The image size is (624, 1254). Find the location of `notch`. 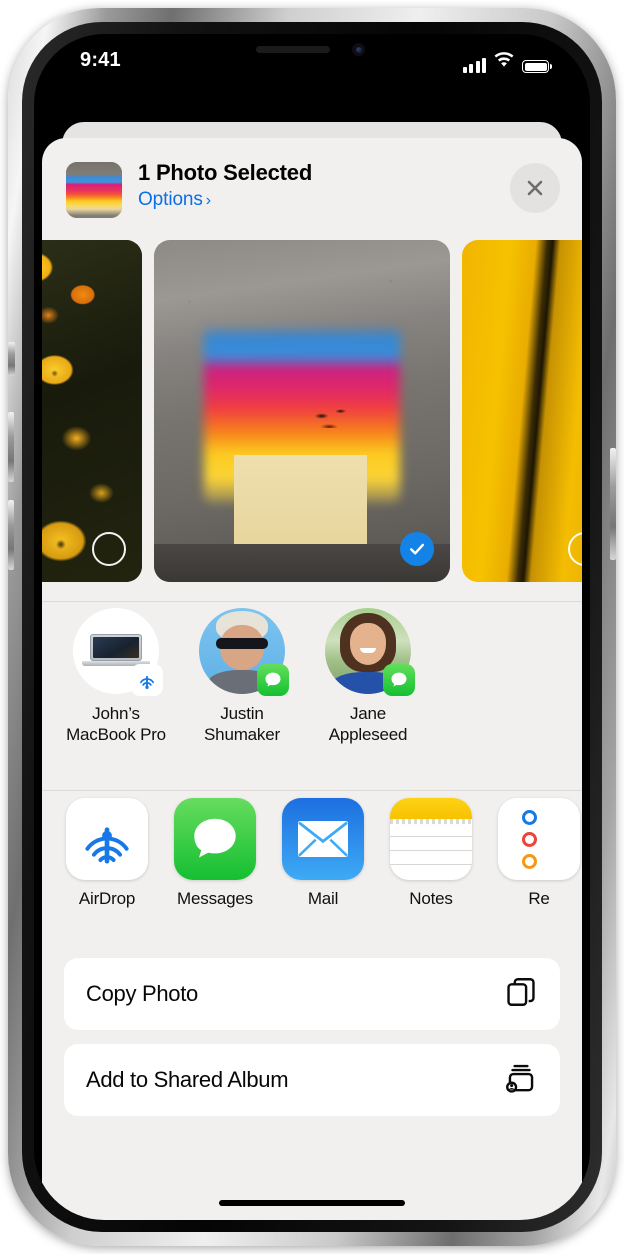

notch is located at coordinates (312, 49).